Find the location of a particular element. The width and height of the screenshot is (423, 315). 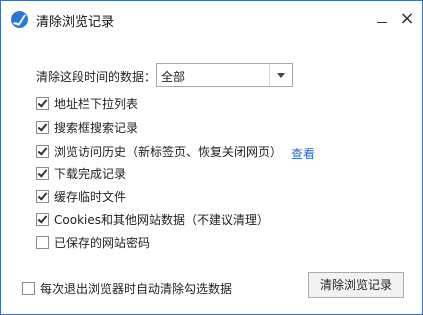

title-bar: 清除浏览记录 × is located at coordinates (211, 19).